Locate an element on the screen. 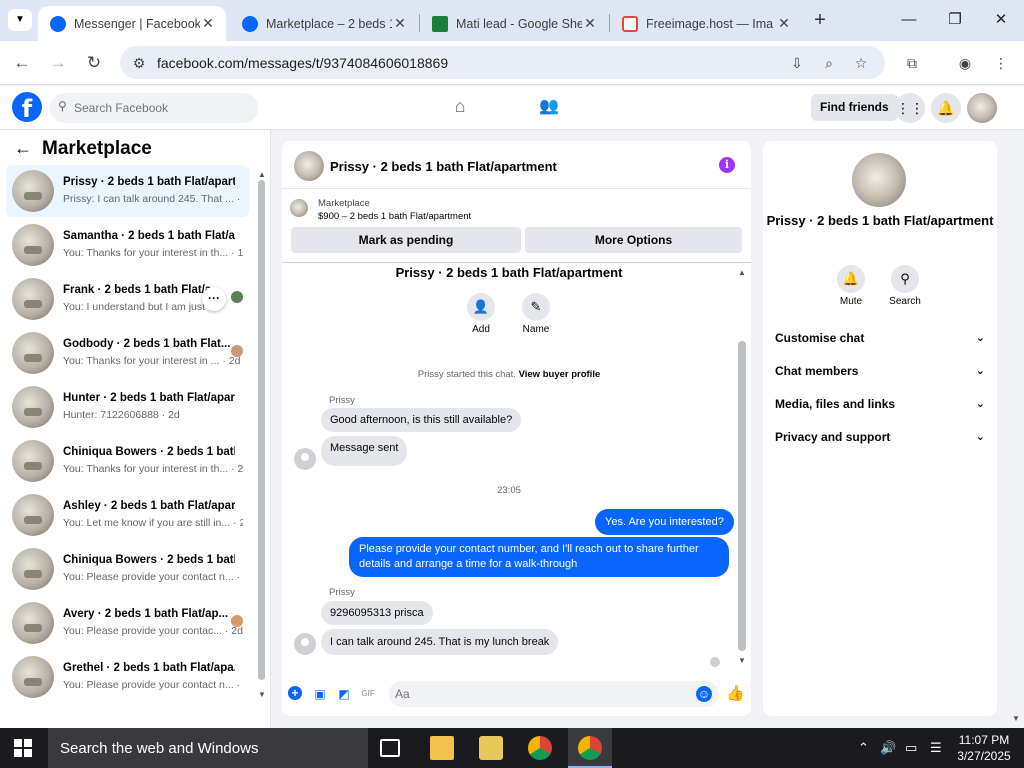  task-view-icon is located at coordinates (390, 748).